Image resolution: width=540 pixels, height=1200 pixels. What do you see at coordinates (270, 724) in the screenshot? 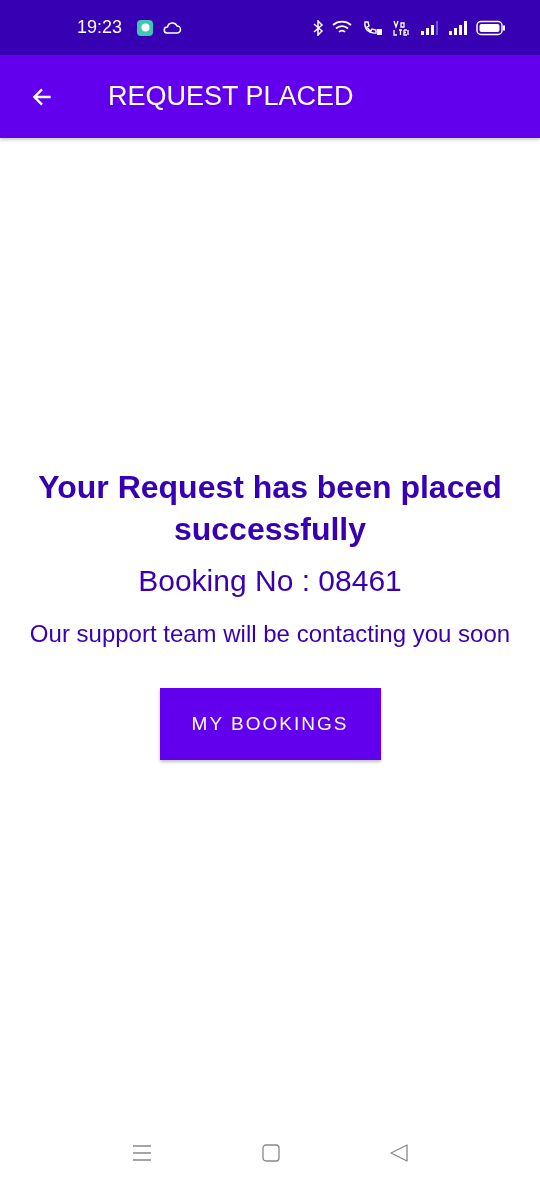
I see `my-bookings-button: MY BOOKINGS` at bounding box center [270, 724].